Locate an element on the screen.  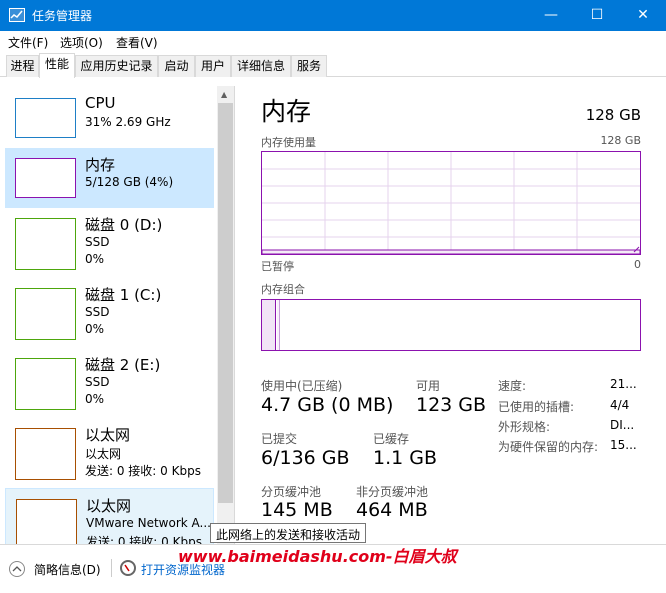
tab-services: 服务 is located at coordinates (309, 66).